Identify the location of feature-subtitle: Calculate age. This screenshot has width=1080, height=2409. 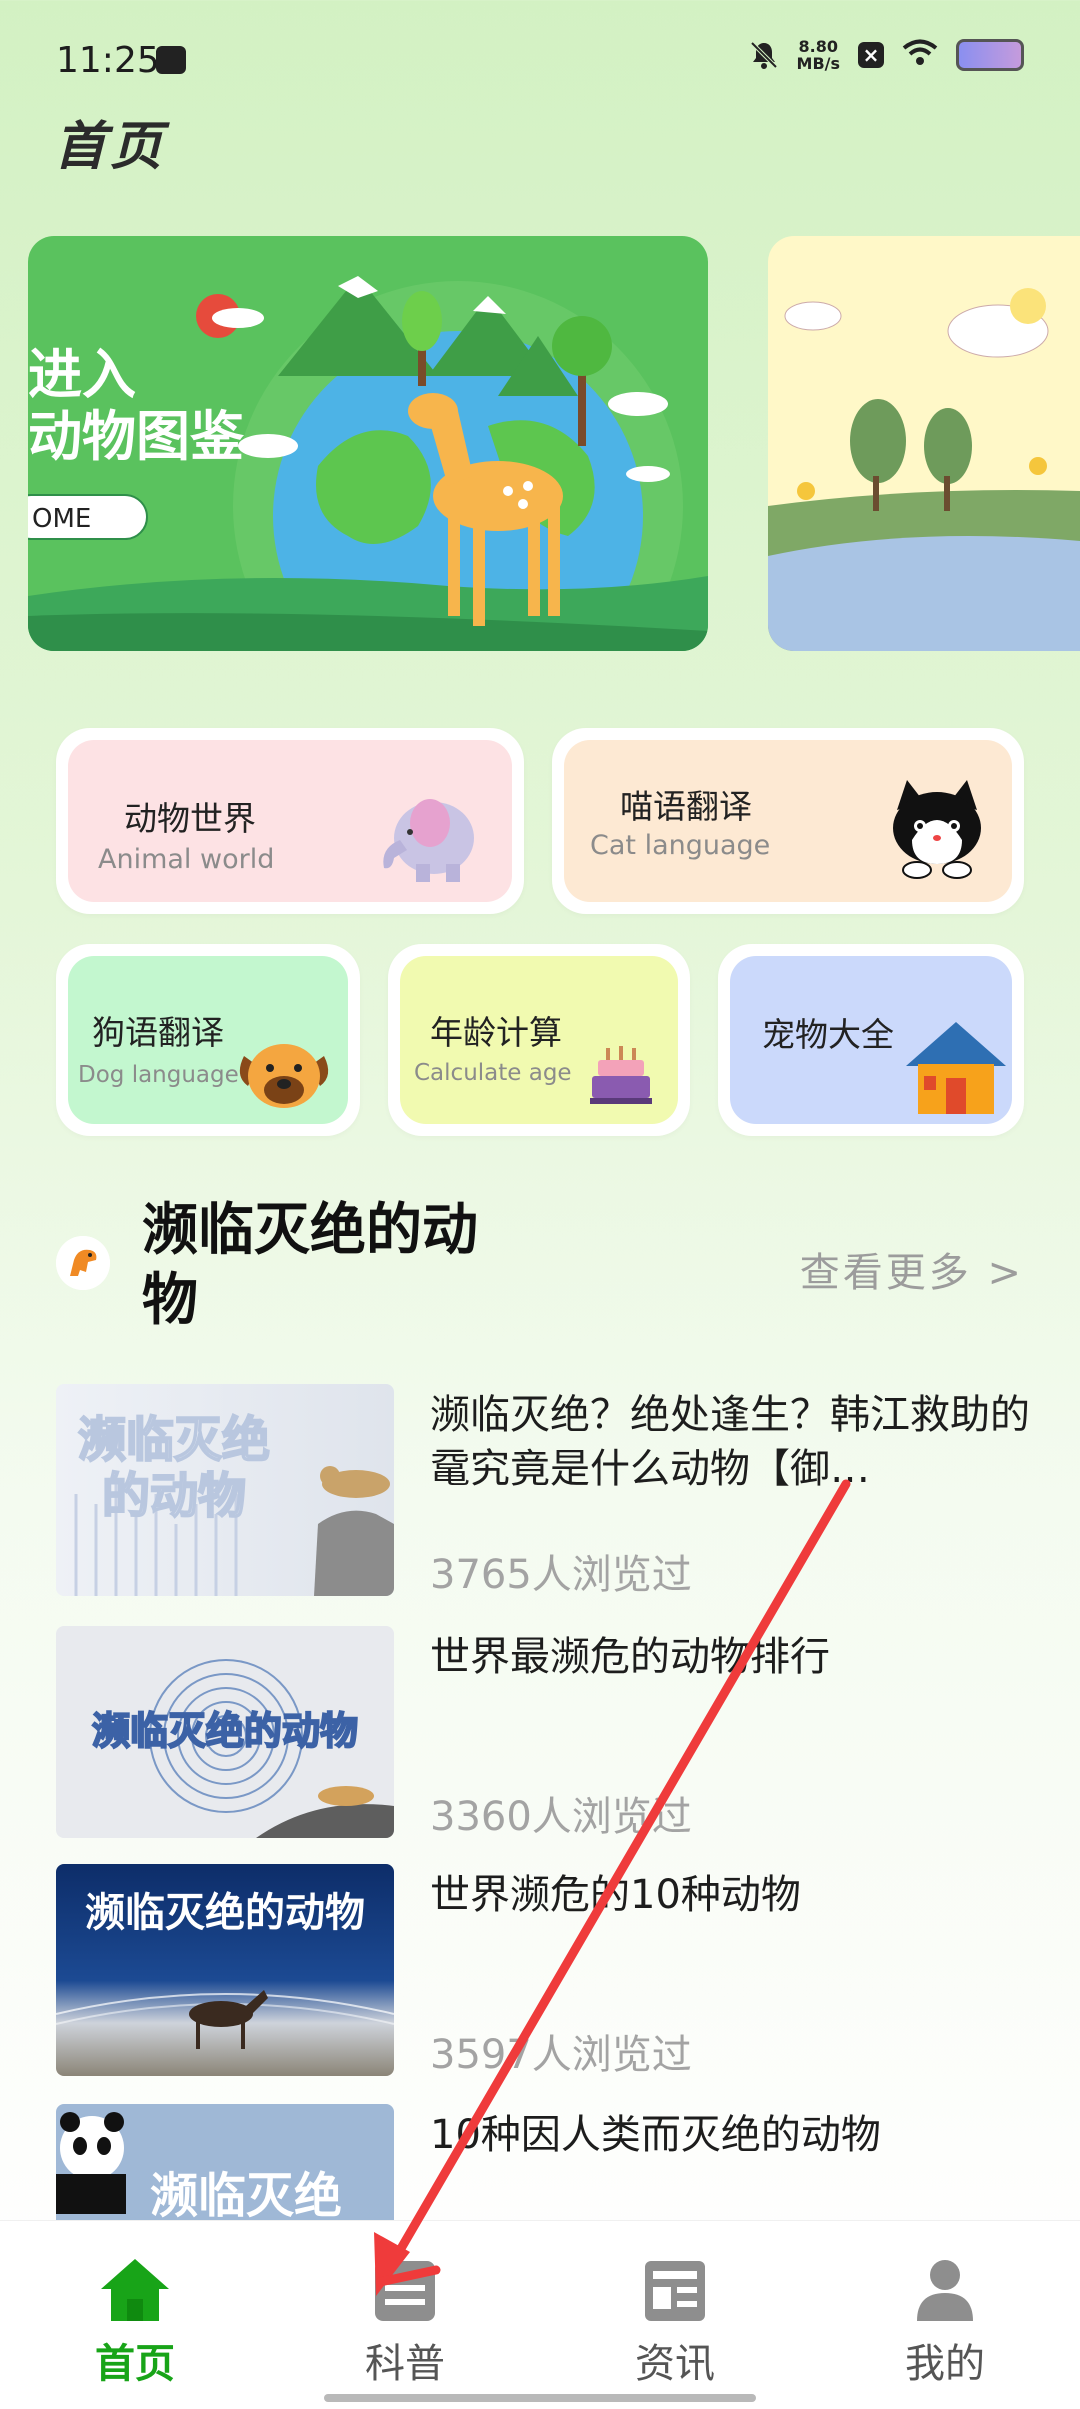
(493, 1073).